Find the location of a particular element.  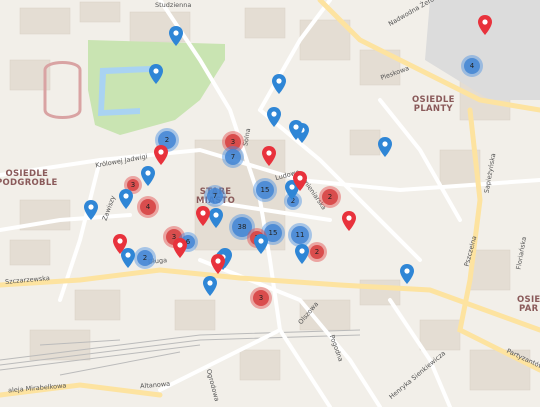

district-osiedle-podgroble: OSIEDLE PODGROBLE is located at coordinates (29, 178).